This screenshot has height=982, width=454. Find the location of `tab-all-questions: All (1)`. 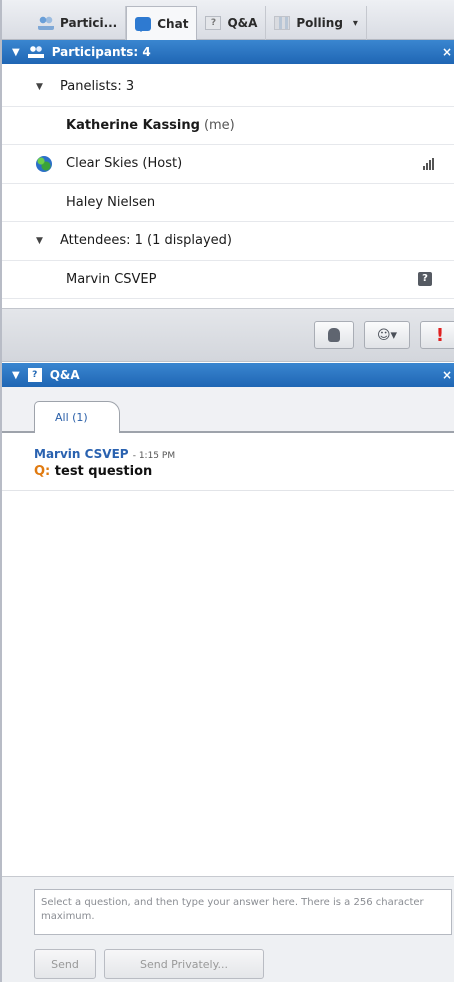

tab-all-questions: All (1) is located at coordinates (77, 417).